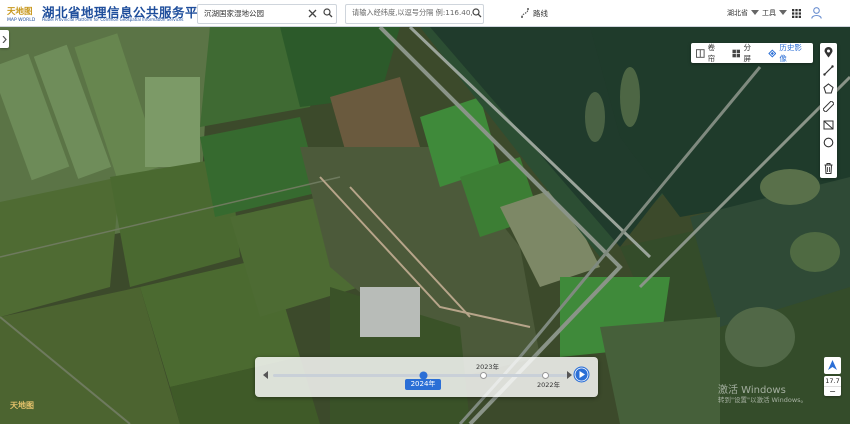  Describe the element at coordinates (832, 381) in the screenshot. I see `zoom-level: 17.7` at that location.